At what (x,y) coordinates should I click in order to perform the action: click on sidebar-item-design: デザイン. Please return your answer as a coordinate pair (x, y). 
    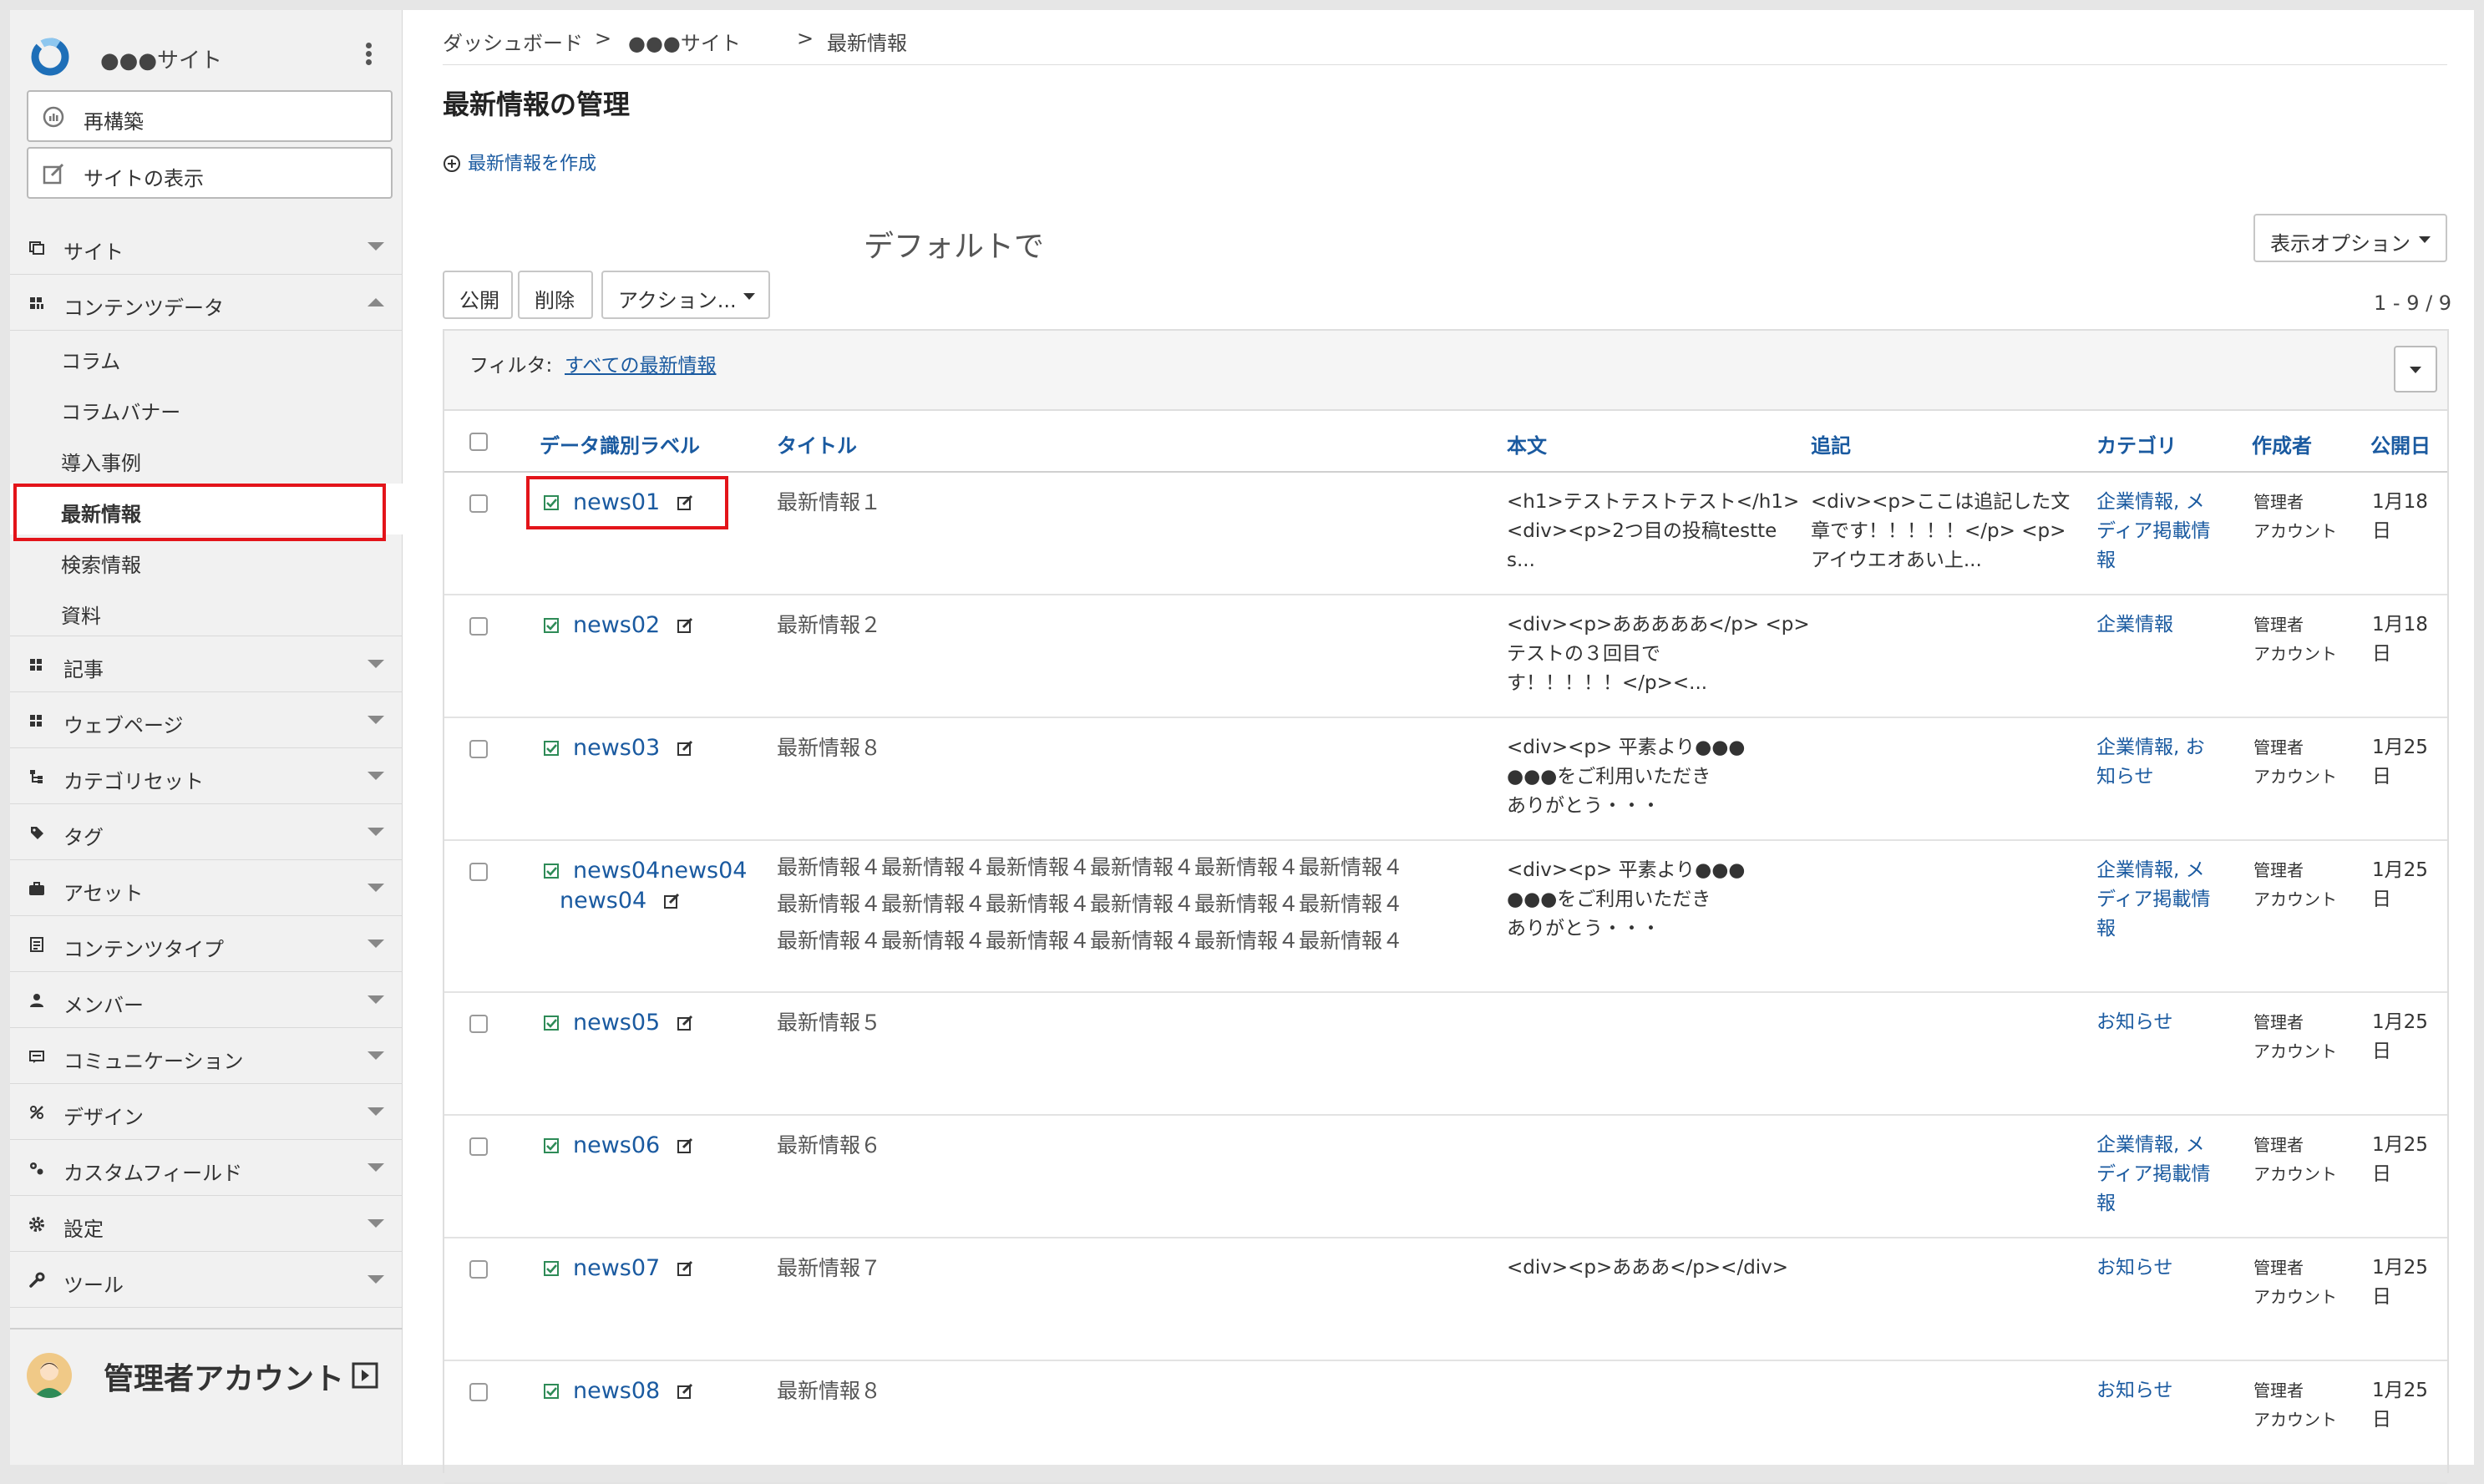
    Looking at the image, I should click on (206, 1112).